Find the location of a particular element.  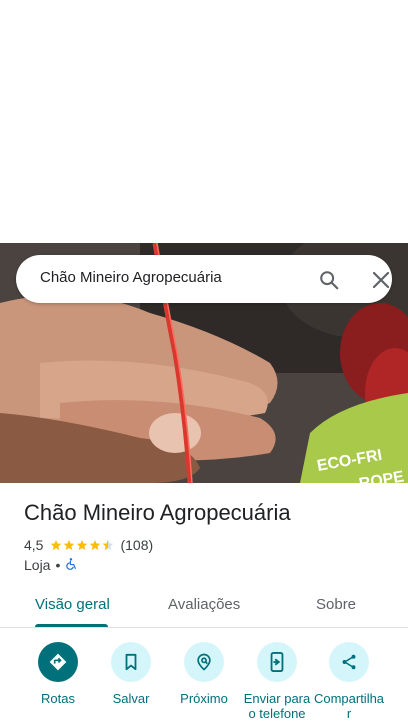

share-button: Compartilhar is located at coordinates (349, 681).